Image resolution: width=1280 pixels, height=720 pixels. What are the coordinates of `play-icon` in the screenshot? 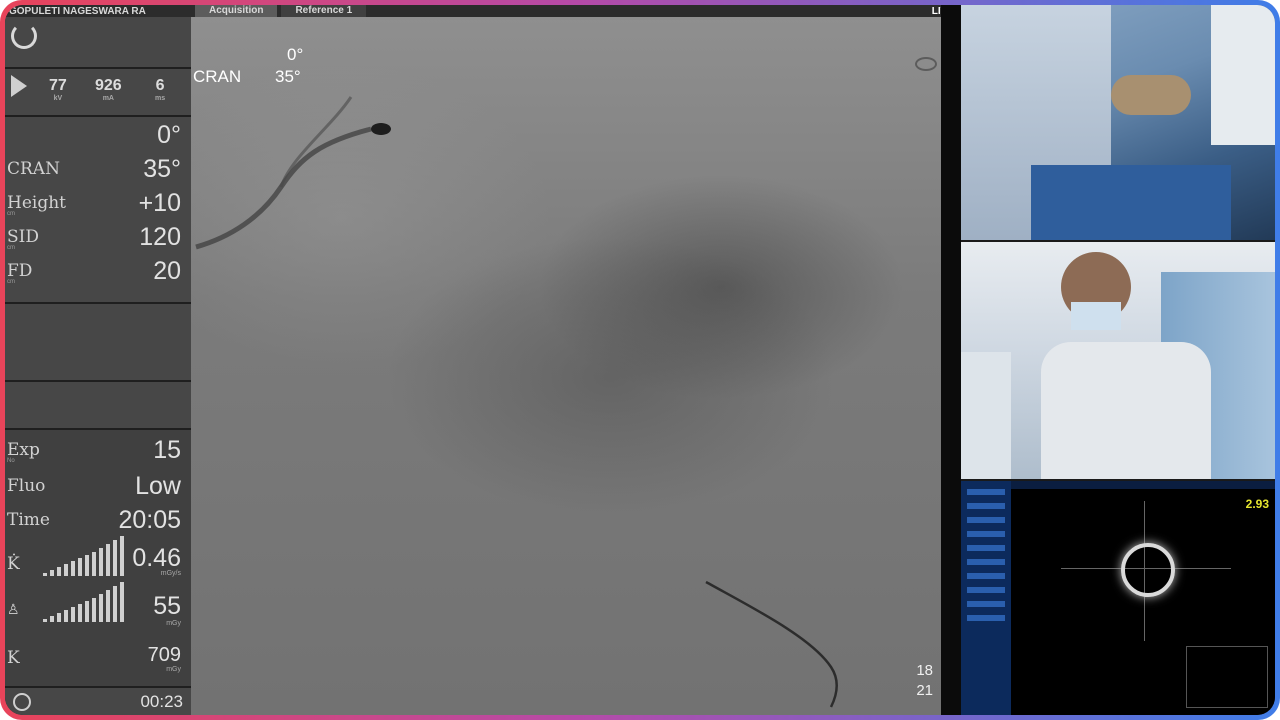 It's located at (19, 86).